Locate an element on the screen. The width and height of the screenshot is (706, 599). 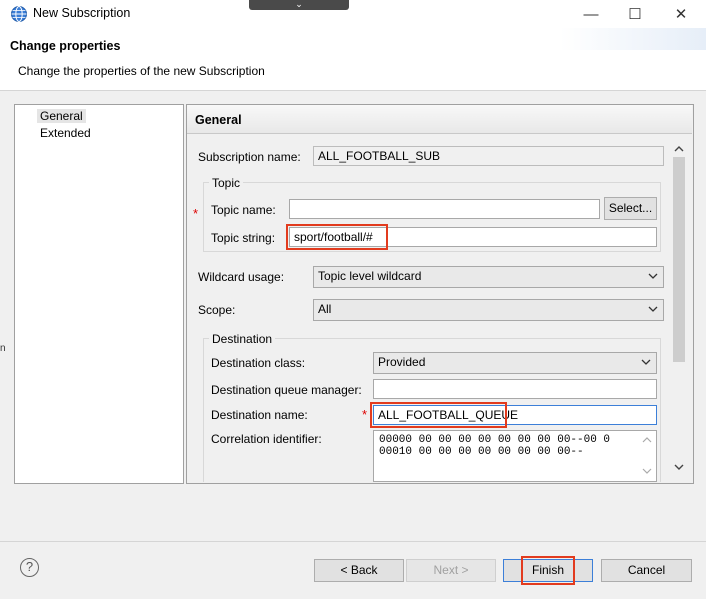
section-title: General is located at coordinates (218, 120).